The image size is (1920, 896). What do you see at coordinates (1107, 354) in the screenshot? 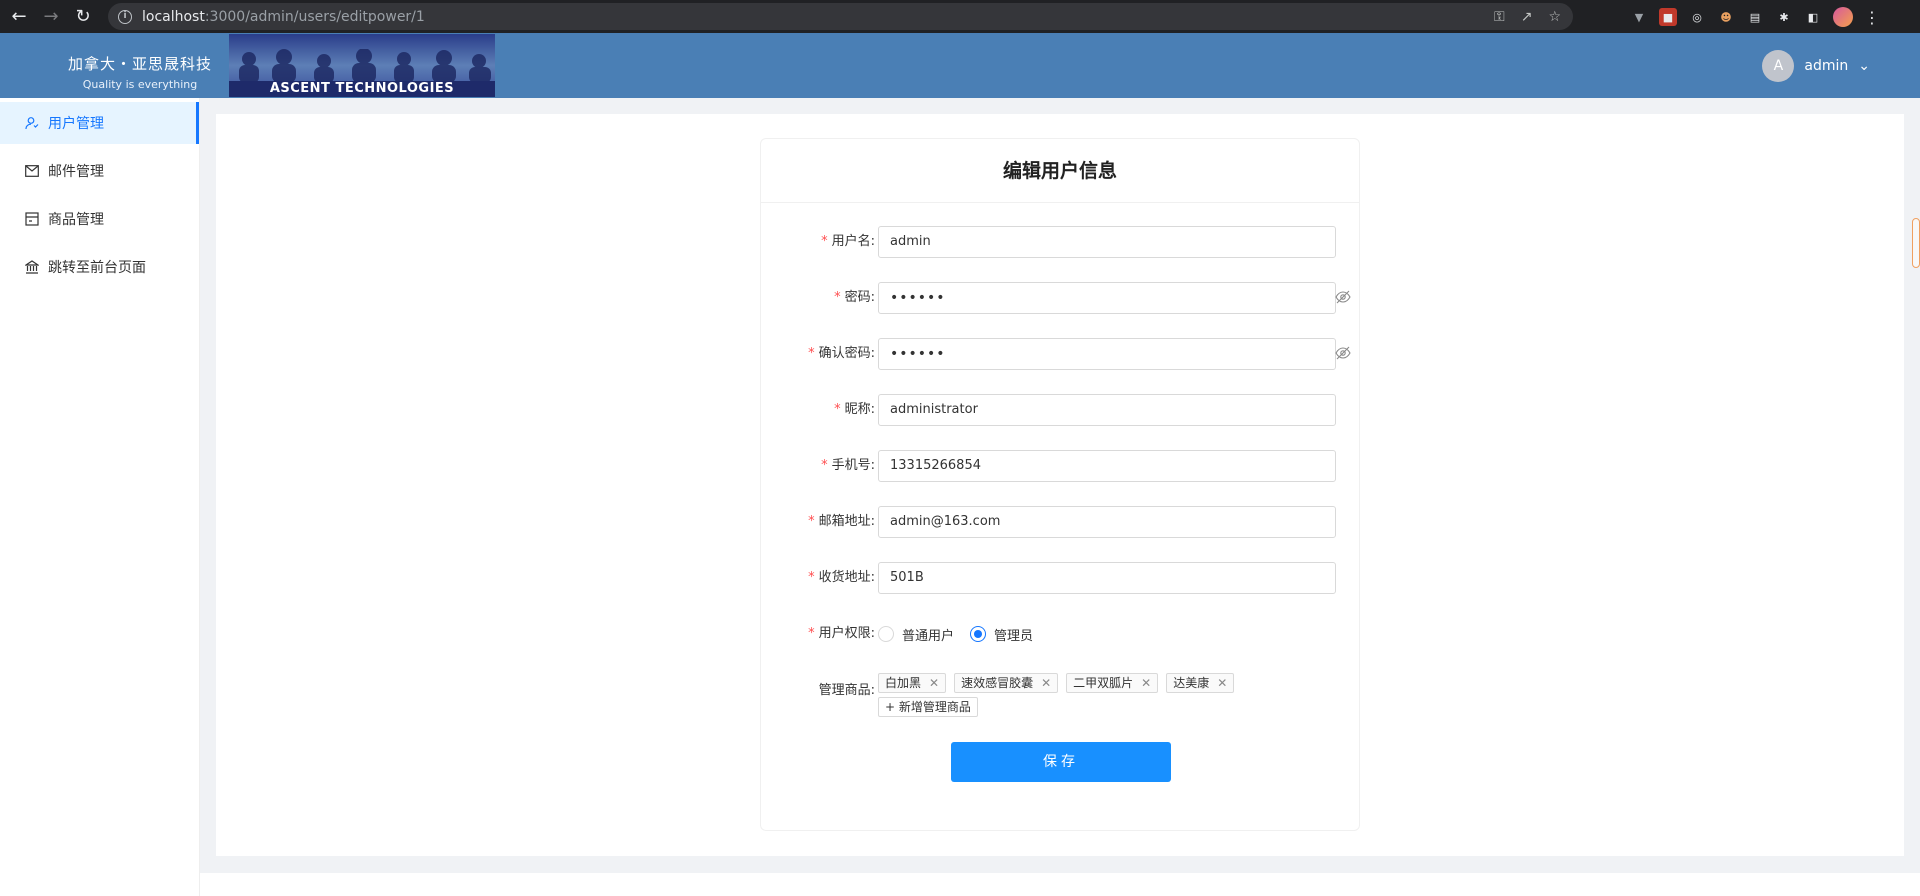
I see `confirm-password-input: ••••••` at bounding box center [1107, 354].